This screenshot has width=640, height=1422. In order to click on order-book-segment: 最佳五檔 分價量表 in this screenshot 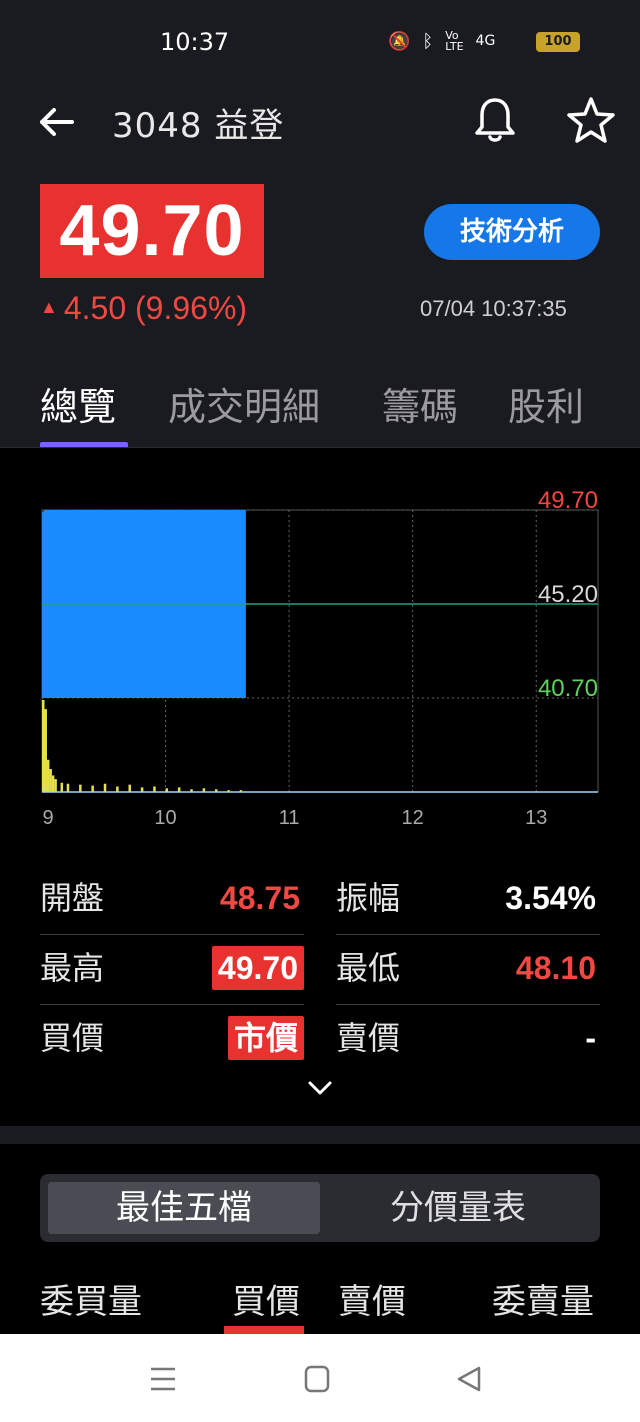, I will do `click(320, 1208)`.